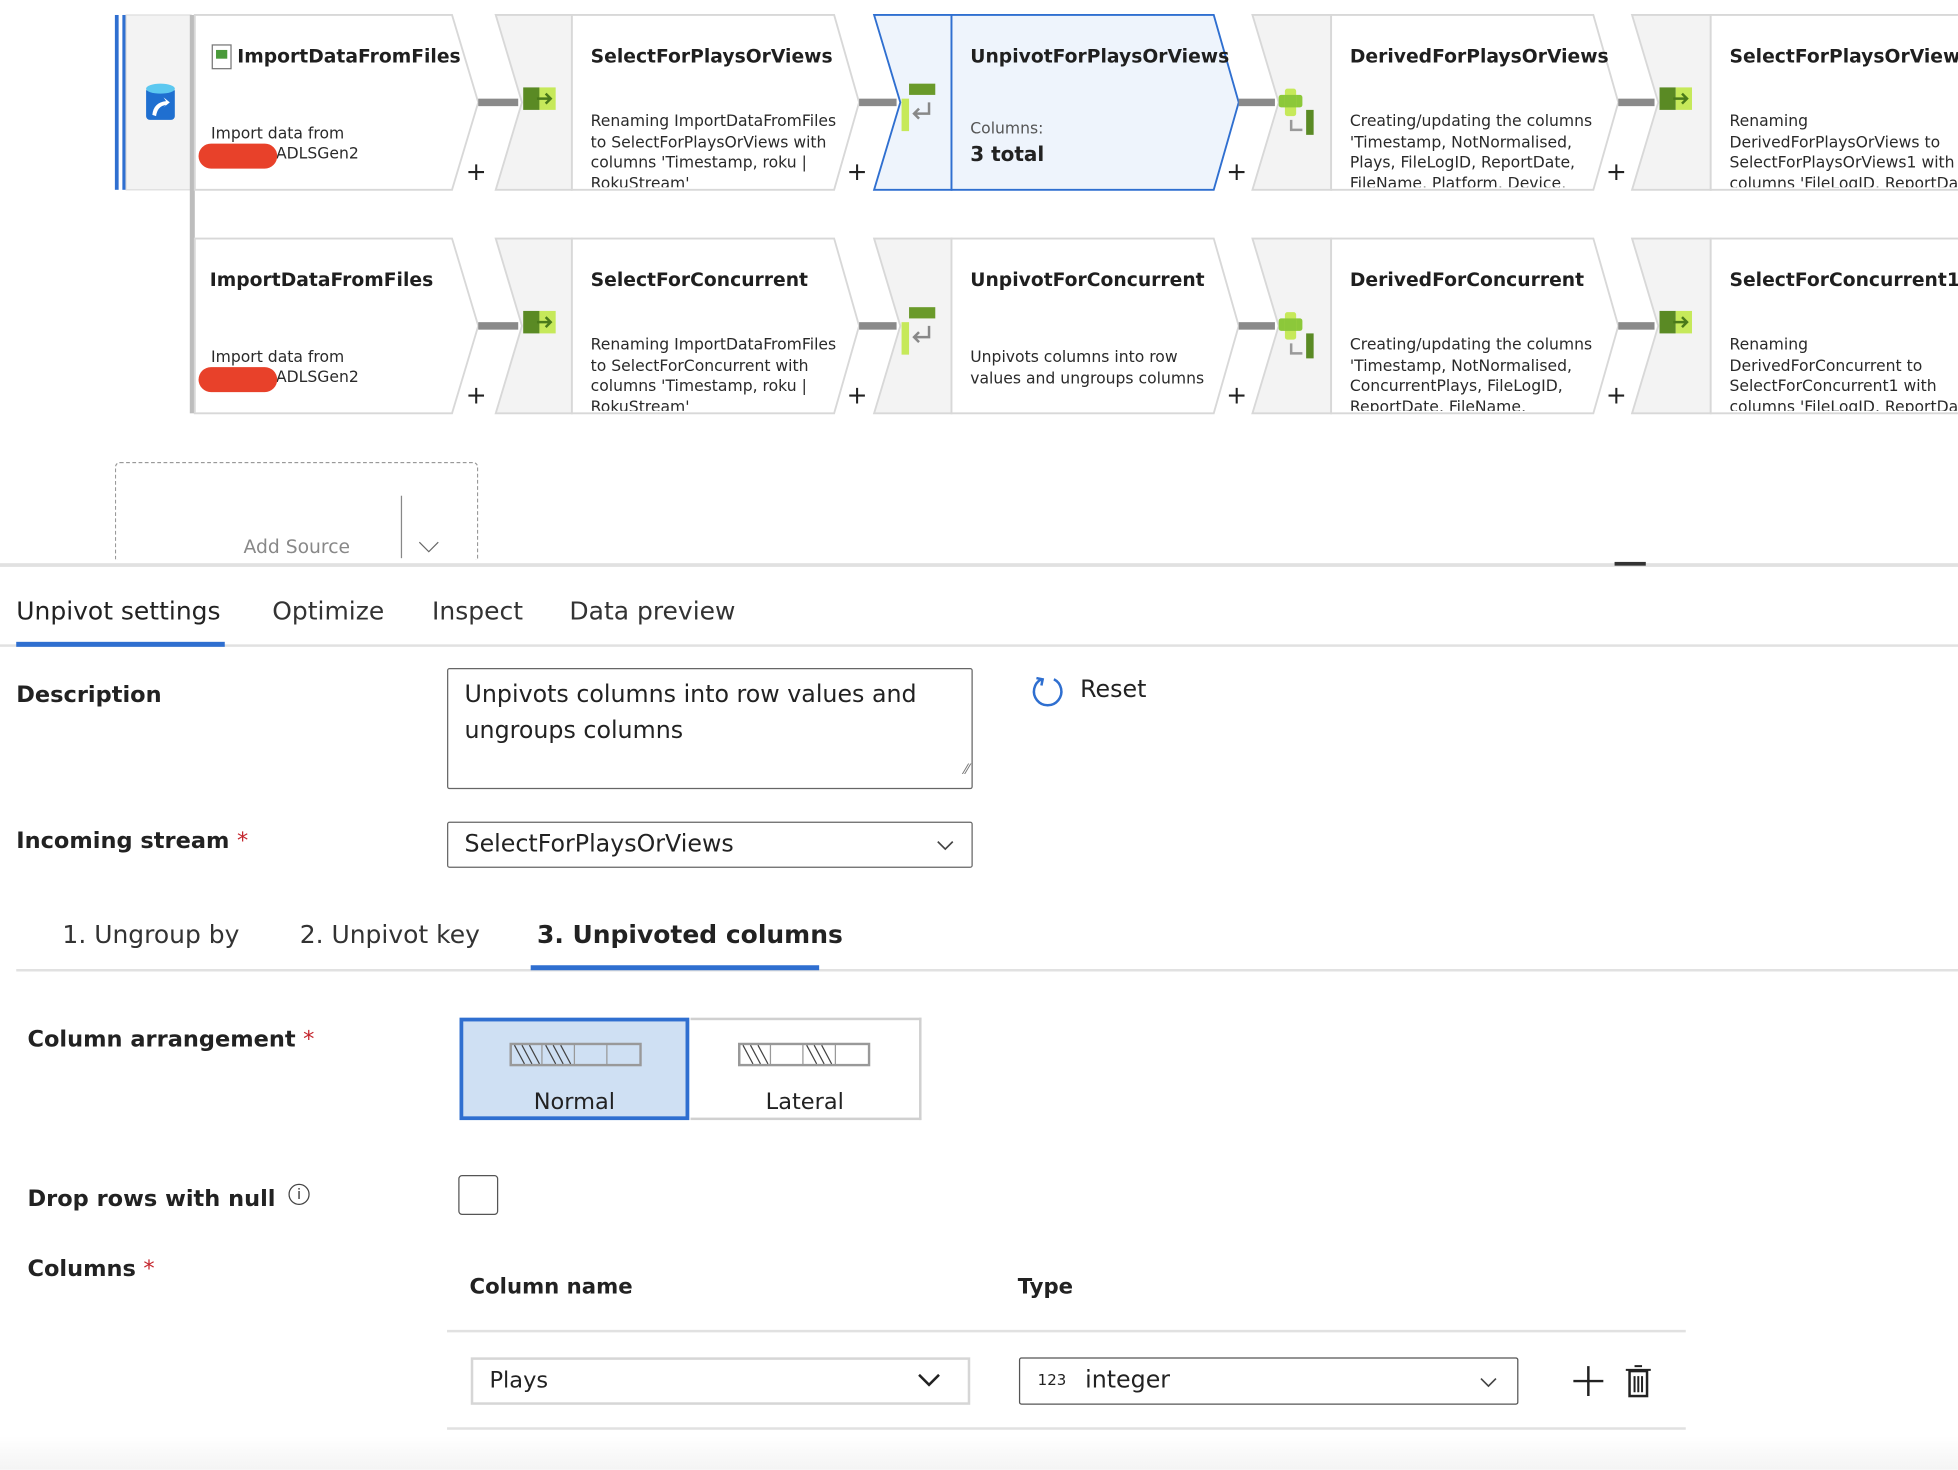  I want to click on incoming-stream-text: Incoming stream, so click(123, 841).